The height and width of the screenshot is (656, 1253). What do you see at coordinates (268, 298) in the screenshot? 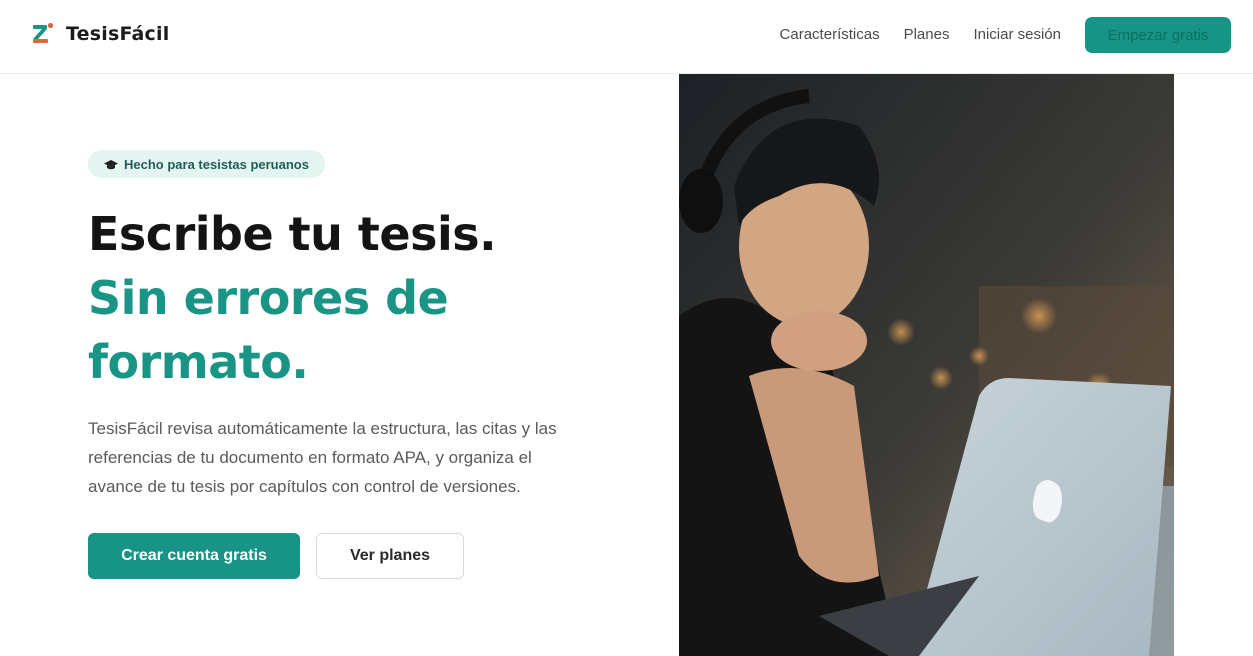
I see `headline-line-2: Sin errores de` at bounding box center [268, 298].